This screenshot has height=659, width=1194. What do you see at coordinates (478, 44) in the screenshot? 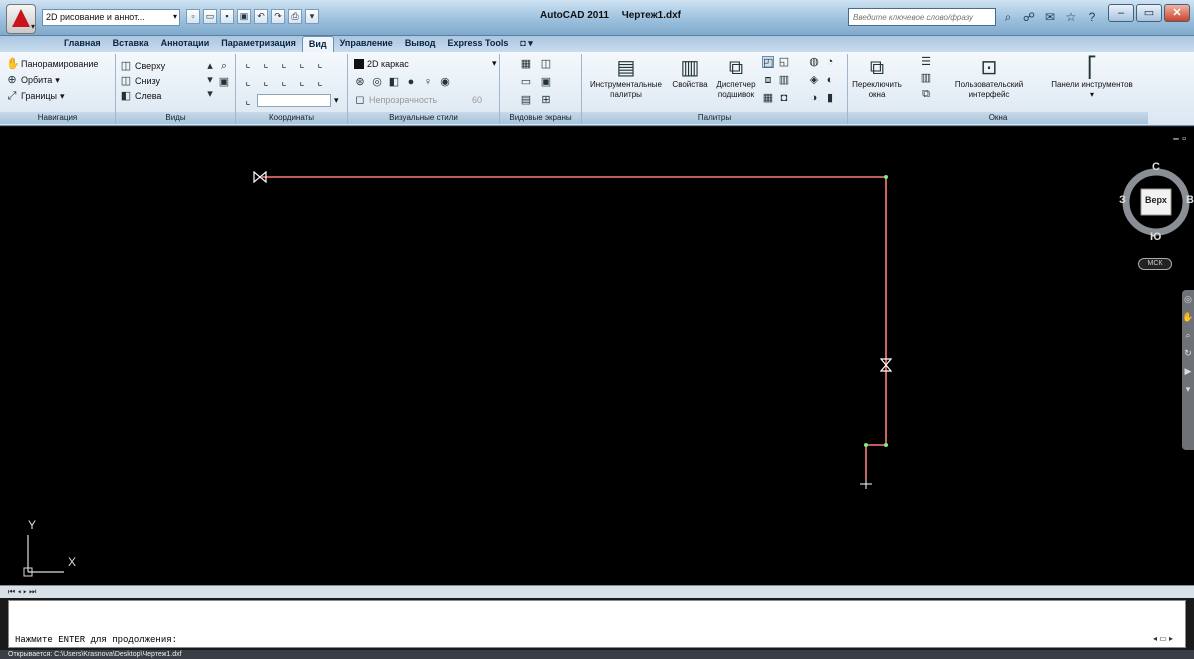
I see `tab-express-tools: Express Tools` at bounding box center [478, 44].